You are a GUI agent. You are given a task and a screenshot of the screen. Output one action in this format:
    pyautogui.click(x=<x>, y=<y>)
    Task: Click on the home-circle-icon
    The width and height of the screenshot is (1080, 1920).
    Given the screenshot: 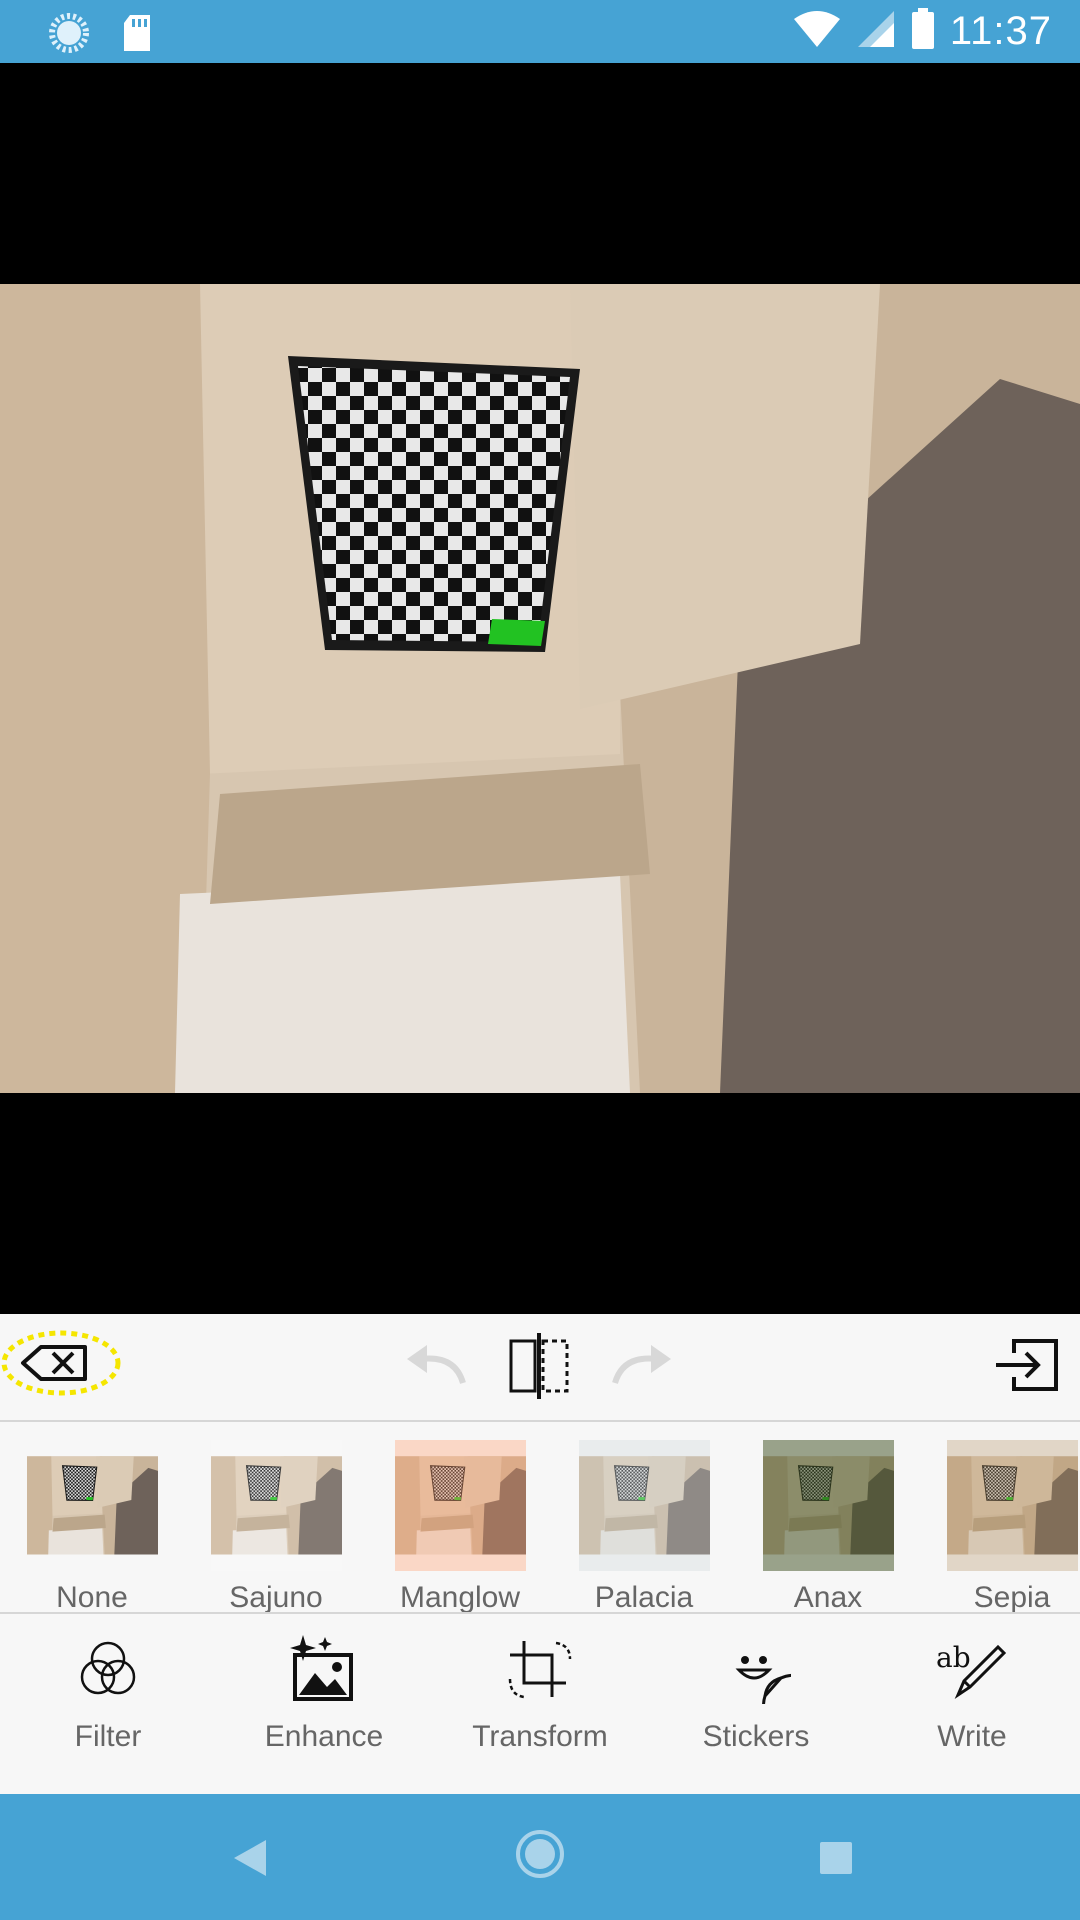 What is the action you would take?
    pyautogui.click(x=540, y=1856)
    